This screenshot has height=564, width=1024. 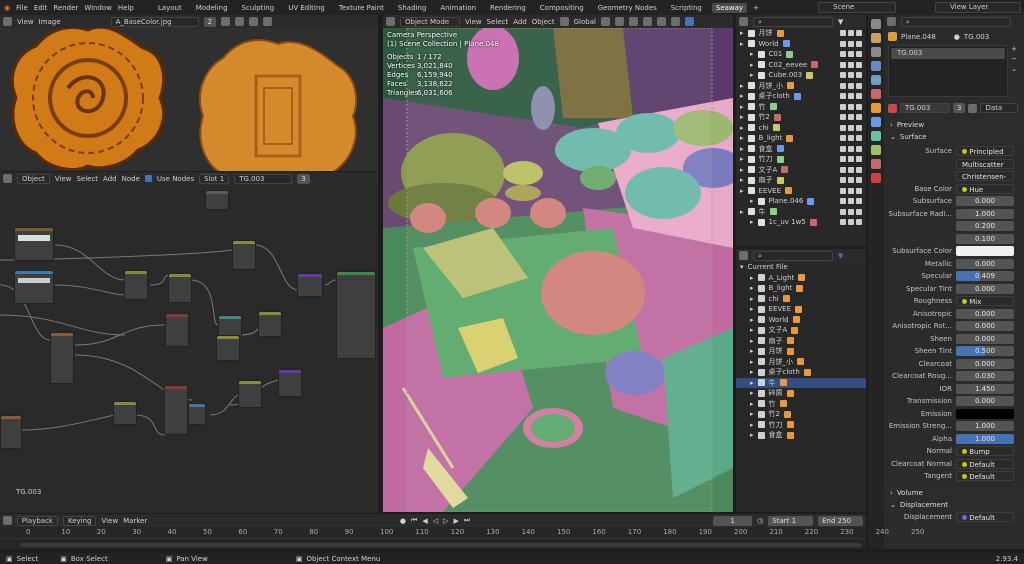 I want to click on menu-window: Window, so click(x=98, y=8).